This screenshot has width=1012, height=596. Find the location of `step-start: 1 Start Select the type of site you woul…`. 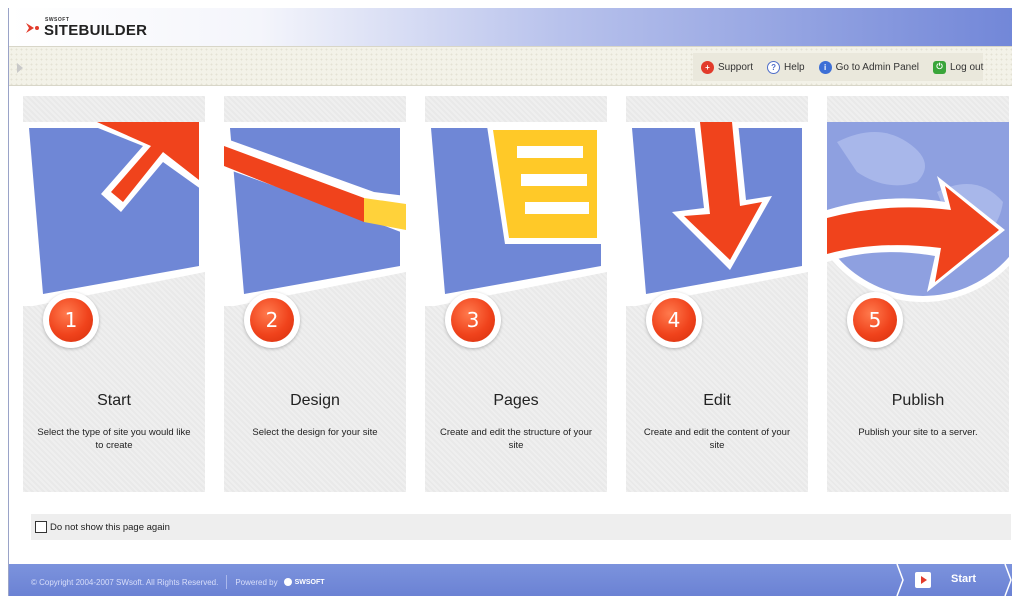

step-start: 1 Start Select the type of site you woul… is located at coordinates (114, 294).